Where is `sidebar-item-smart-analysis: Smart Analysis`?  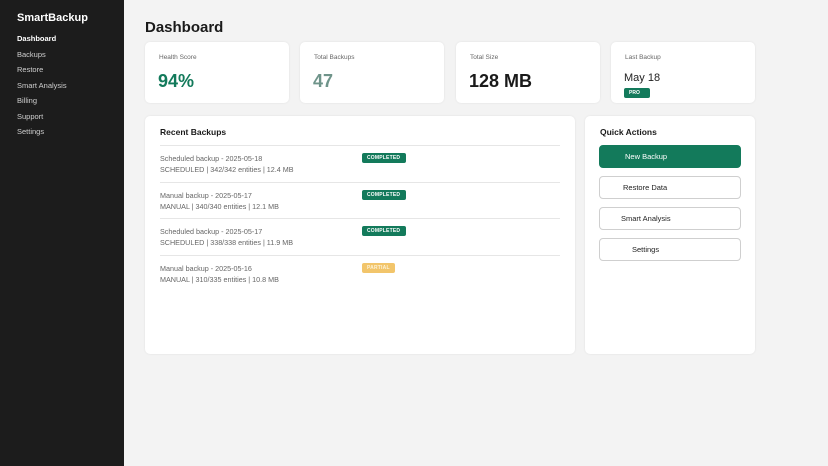 sidebar-item-smart-analysis: Smart Analysis is located at coordinates (42, 89).